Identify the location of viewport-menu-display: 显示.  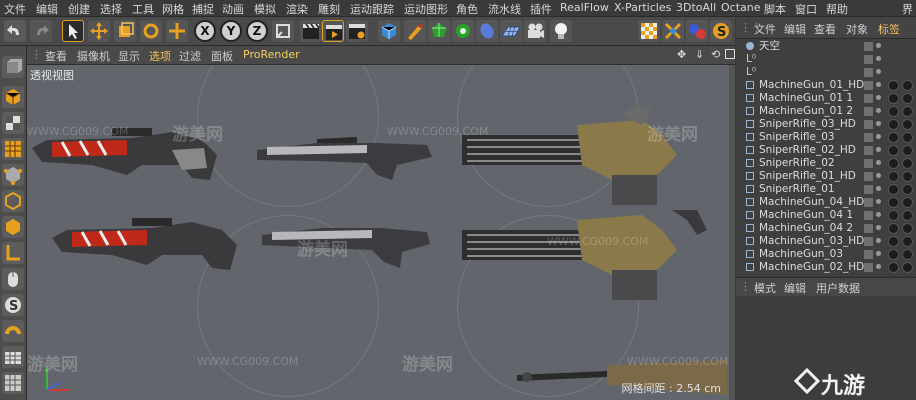
(129, 56).